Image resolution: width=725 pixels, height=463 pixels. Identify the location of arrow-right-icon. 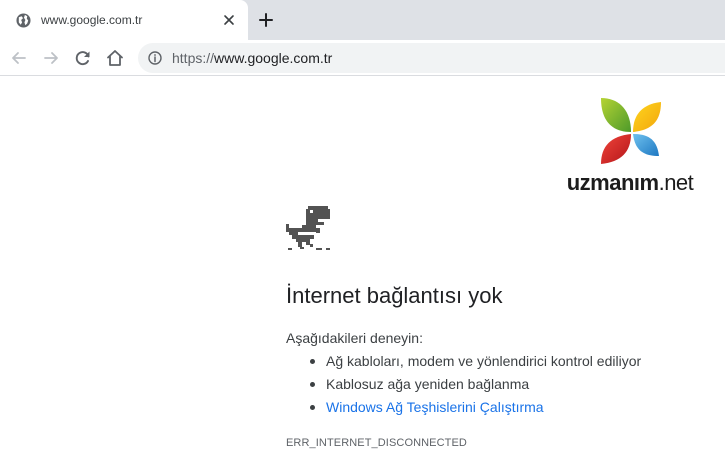
(51, 58).